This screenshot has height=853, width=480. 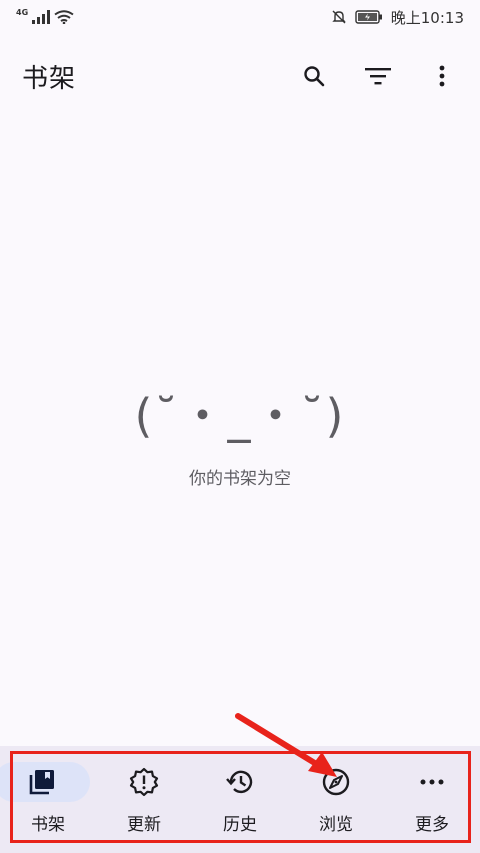 What do you see at coordinates (432, 782) in the screenshot?
I see `more-horiz-icon` at bounding box center [432, 782].